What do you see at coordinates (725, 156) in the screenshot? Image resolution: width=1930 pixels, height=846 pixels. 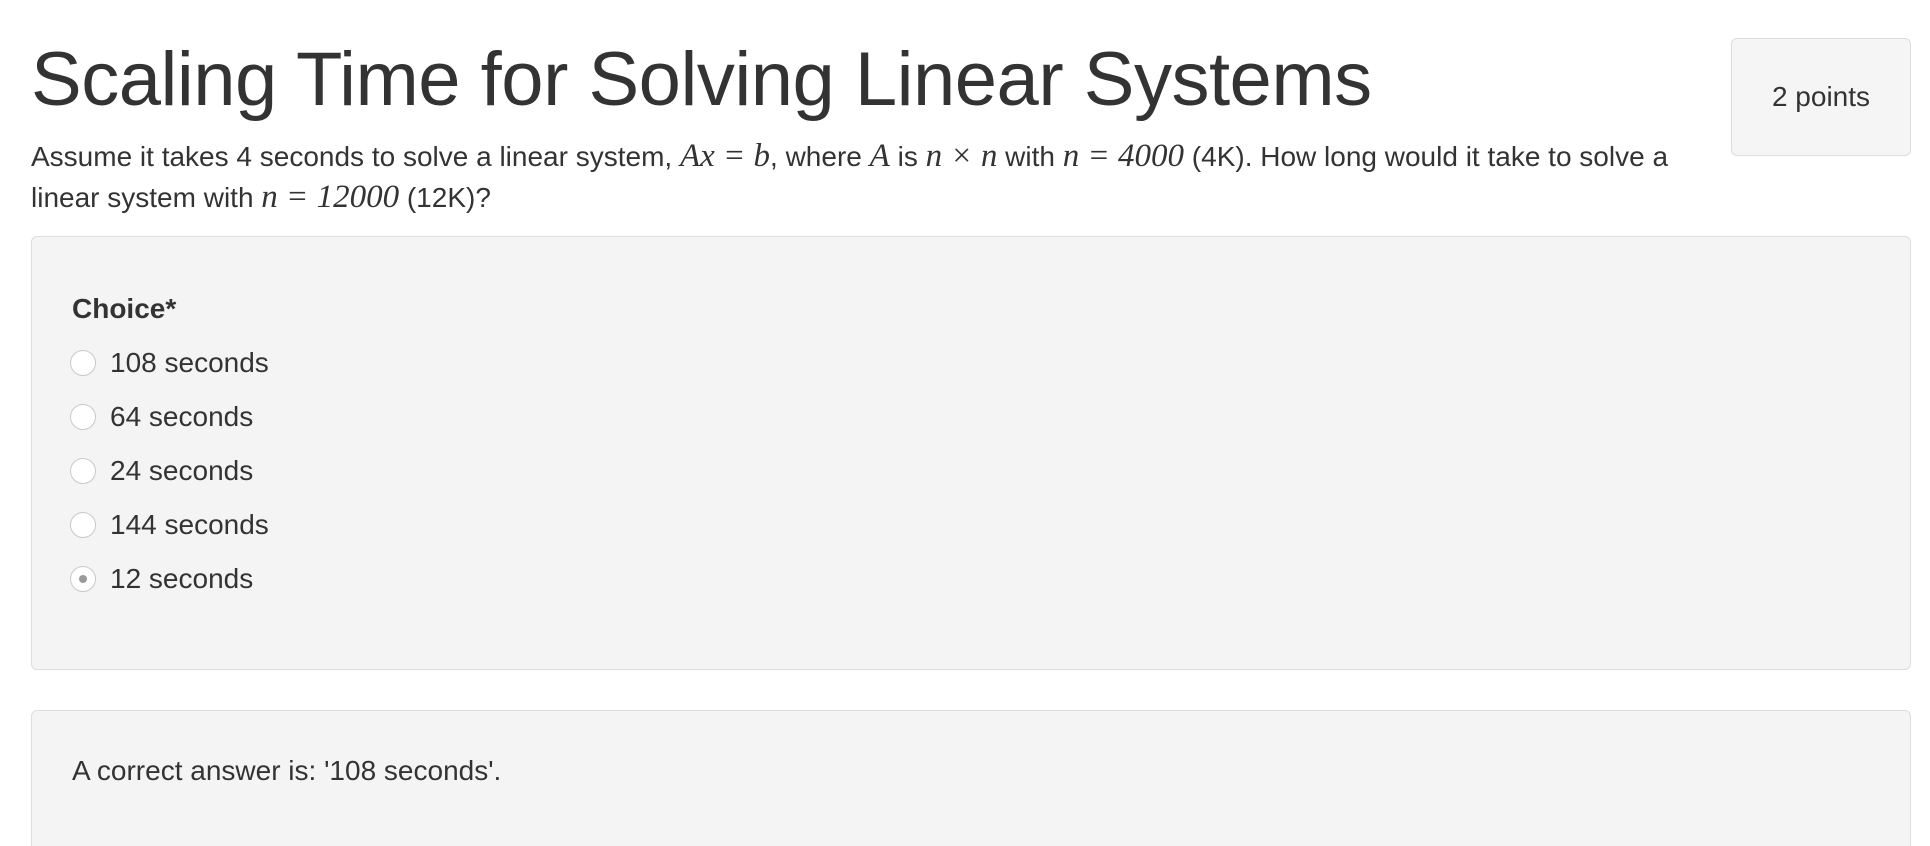 I see `math-equation: Ax = b` at bounding box center [725, 156].